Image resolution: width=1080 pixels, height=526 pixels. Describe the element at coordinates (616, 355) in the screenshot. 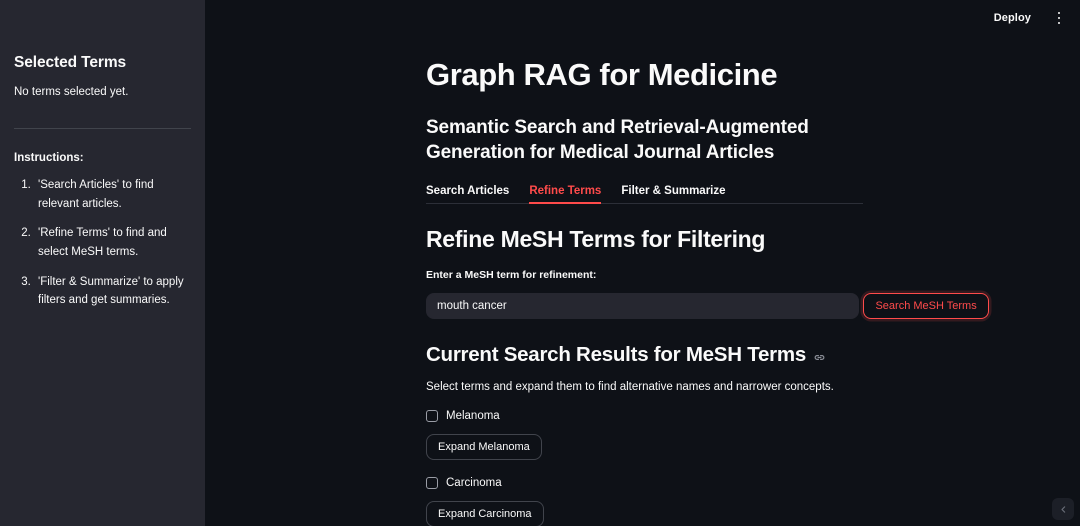

I see `results-title: Current Search Results for MeSH Terms` at that location.